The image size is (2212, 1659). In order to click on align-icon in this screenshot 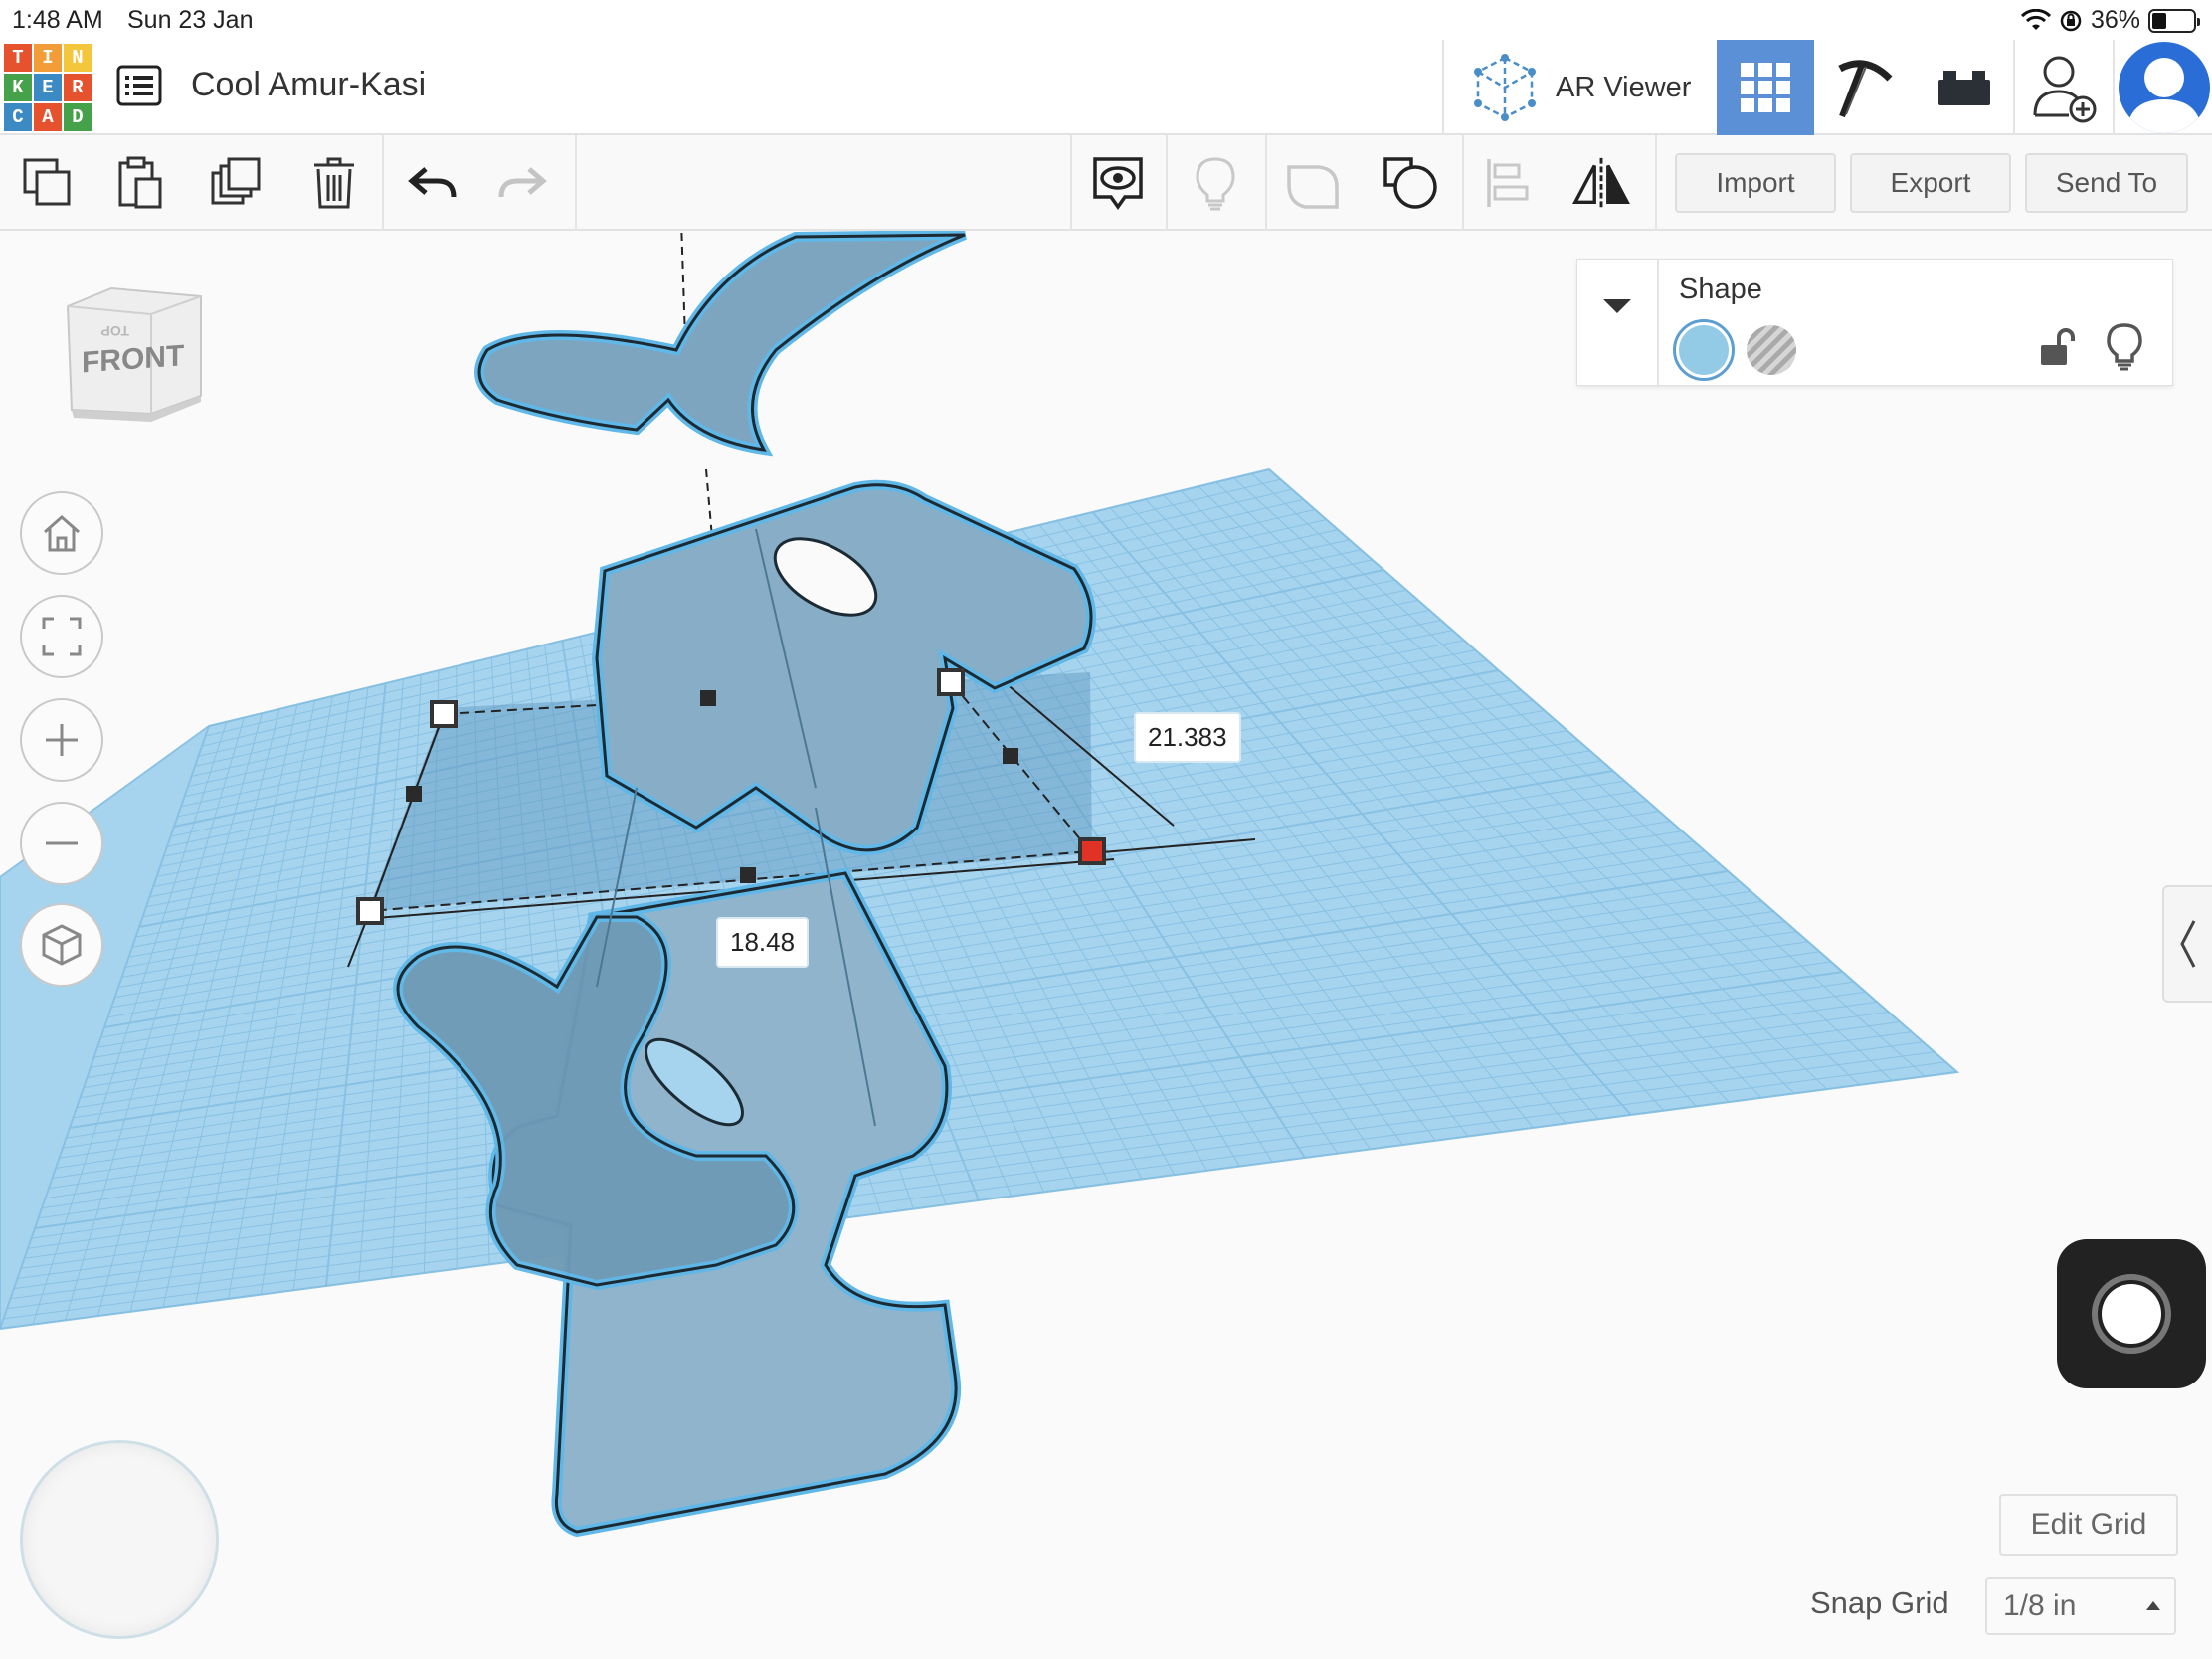, I will do `click(1508, 183)`.